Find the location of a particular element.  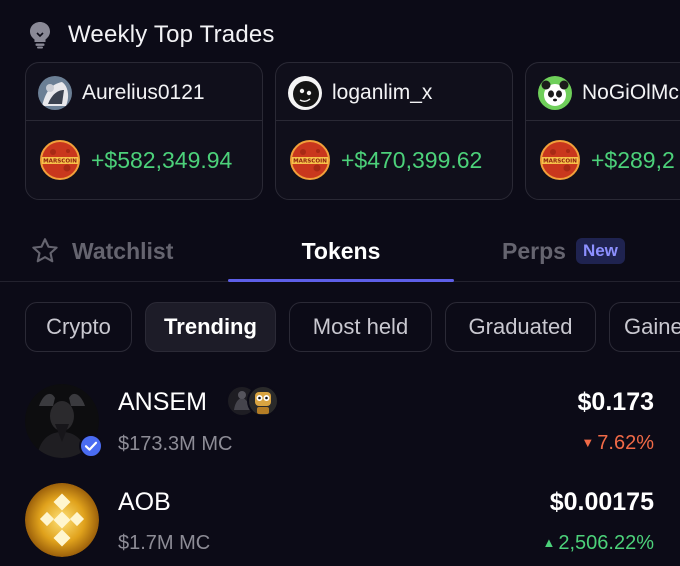

token-change-value: 7.62% is located at coordinates (625, 443).